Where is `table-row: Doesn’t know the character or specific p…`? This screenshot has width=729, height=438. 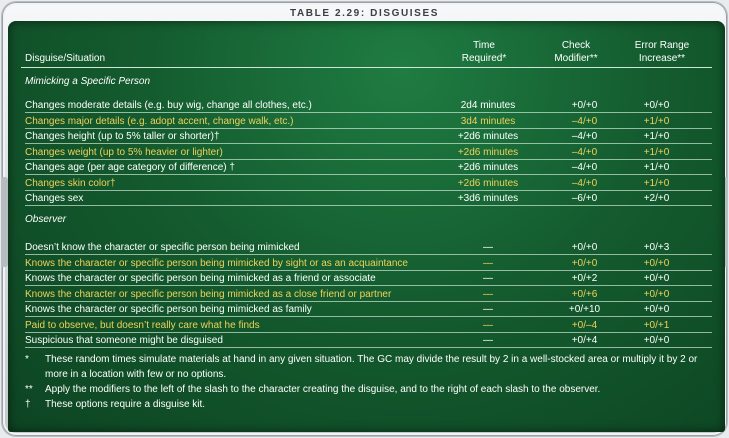
table-row: Doesn’t know the character or specific p… is located at coordinates (367, 247).